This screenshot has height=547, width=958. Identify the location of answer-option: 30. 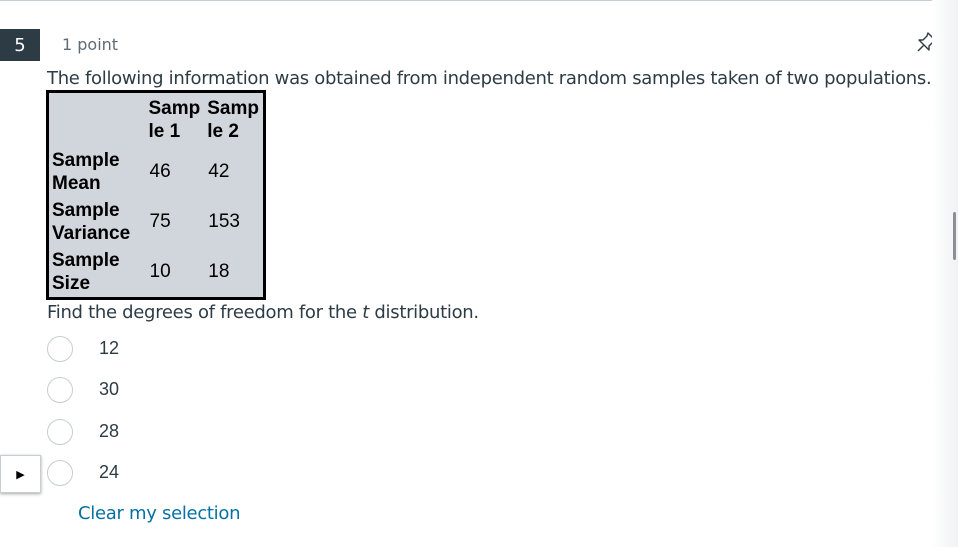
(197, 390).